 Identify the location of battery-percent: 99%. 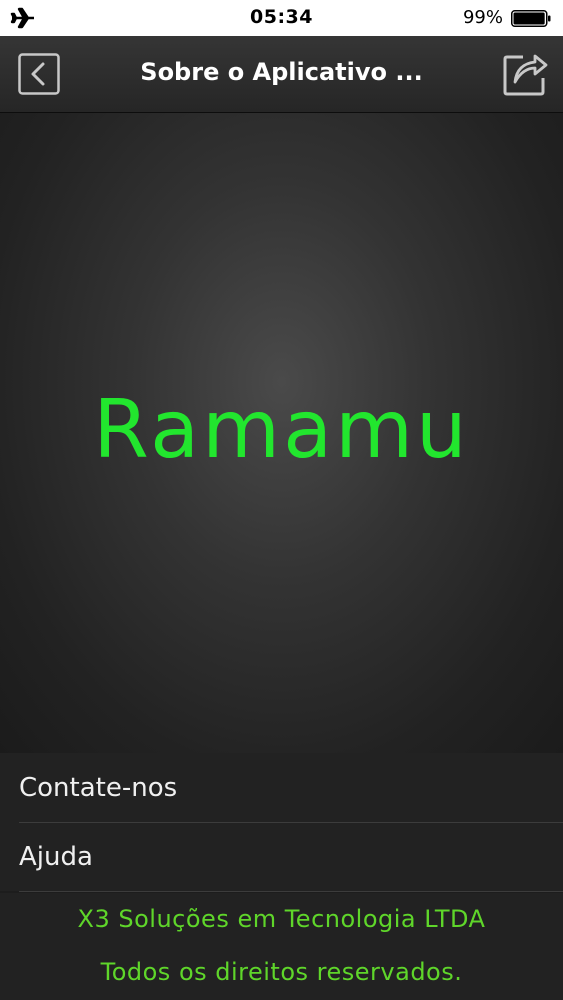
(482, 17).